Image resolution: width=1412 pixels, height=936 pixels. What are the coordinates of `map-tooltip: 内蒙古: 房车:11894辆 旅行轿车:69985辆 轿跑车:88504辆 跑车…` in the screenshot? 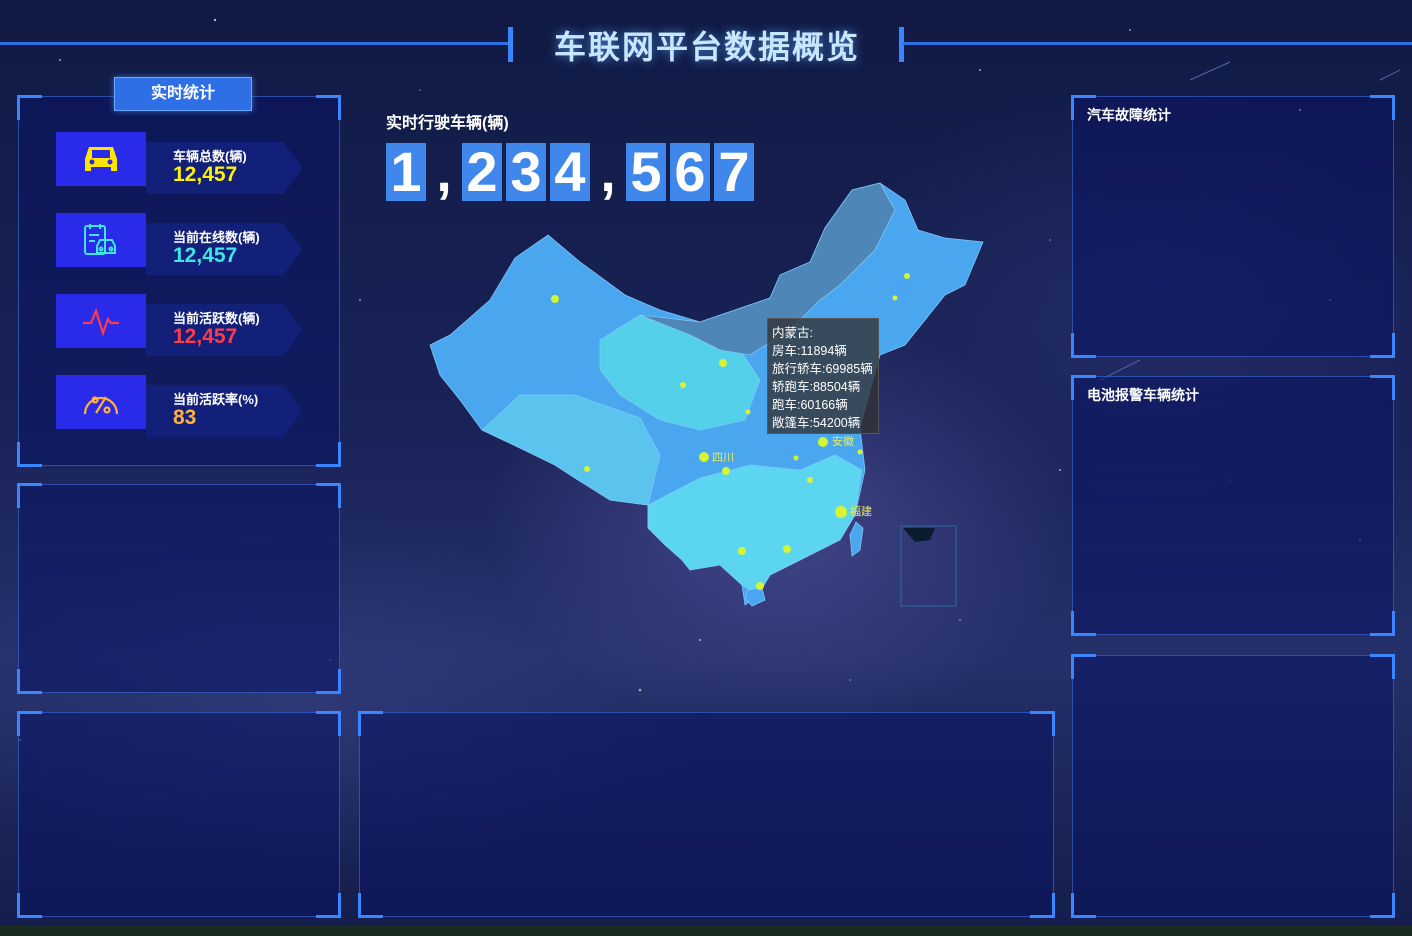 It's located at (823, 376).